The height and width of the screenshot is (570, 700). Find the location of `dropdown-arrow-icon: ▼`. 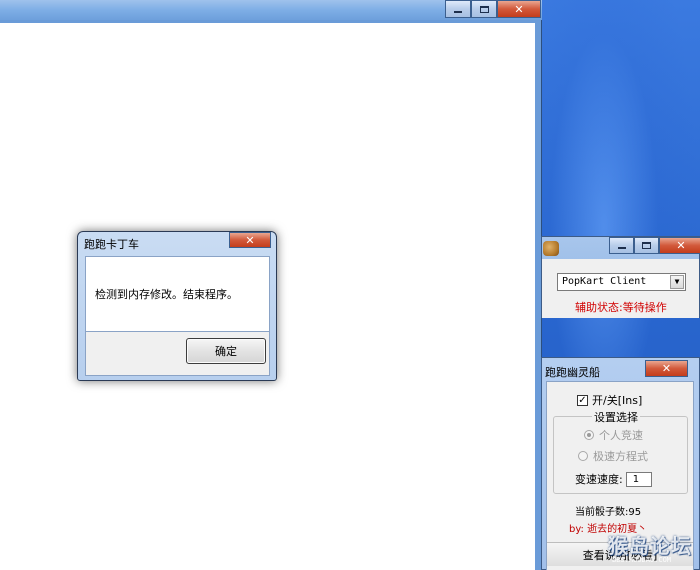

dropdown-arrow-icon: ▼ is located at coordinates (677, 282).